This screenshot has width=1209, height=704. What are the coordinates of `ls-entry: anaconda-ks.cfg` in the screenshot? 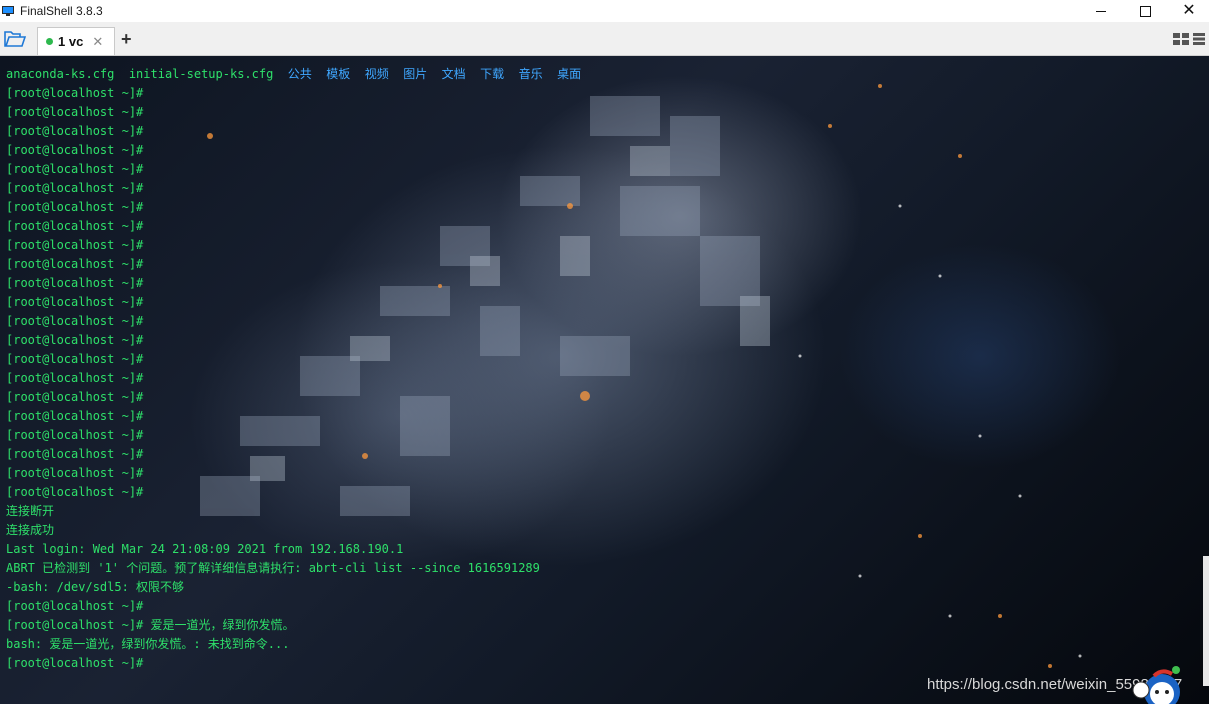 It's located at (60, 74).